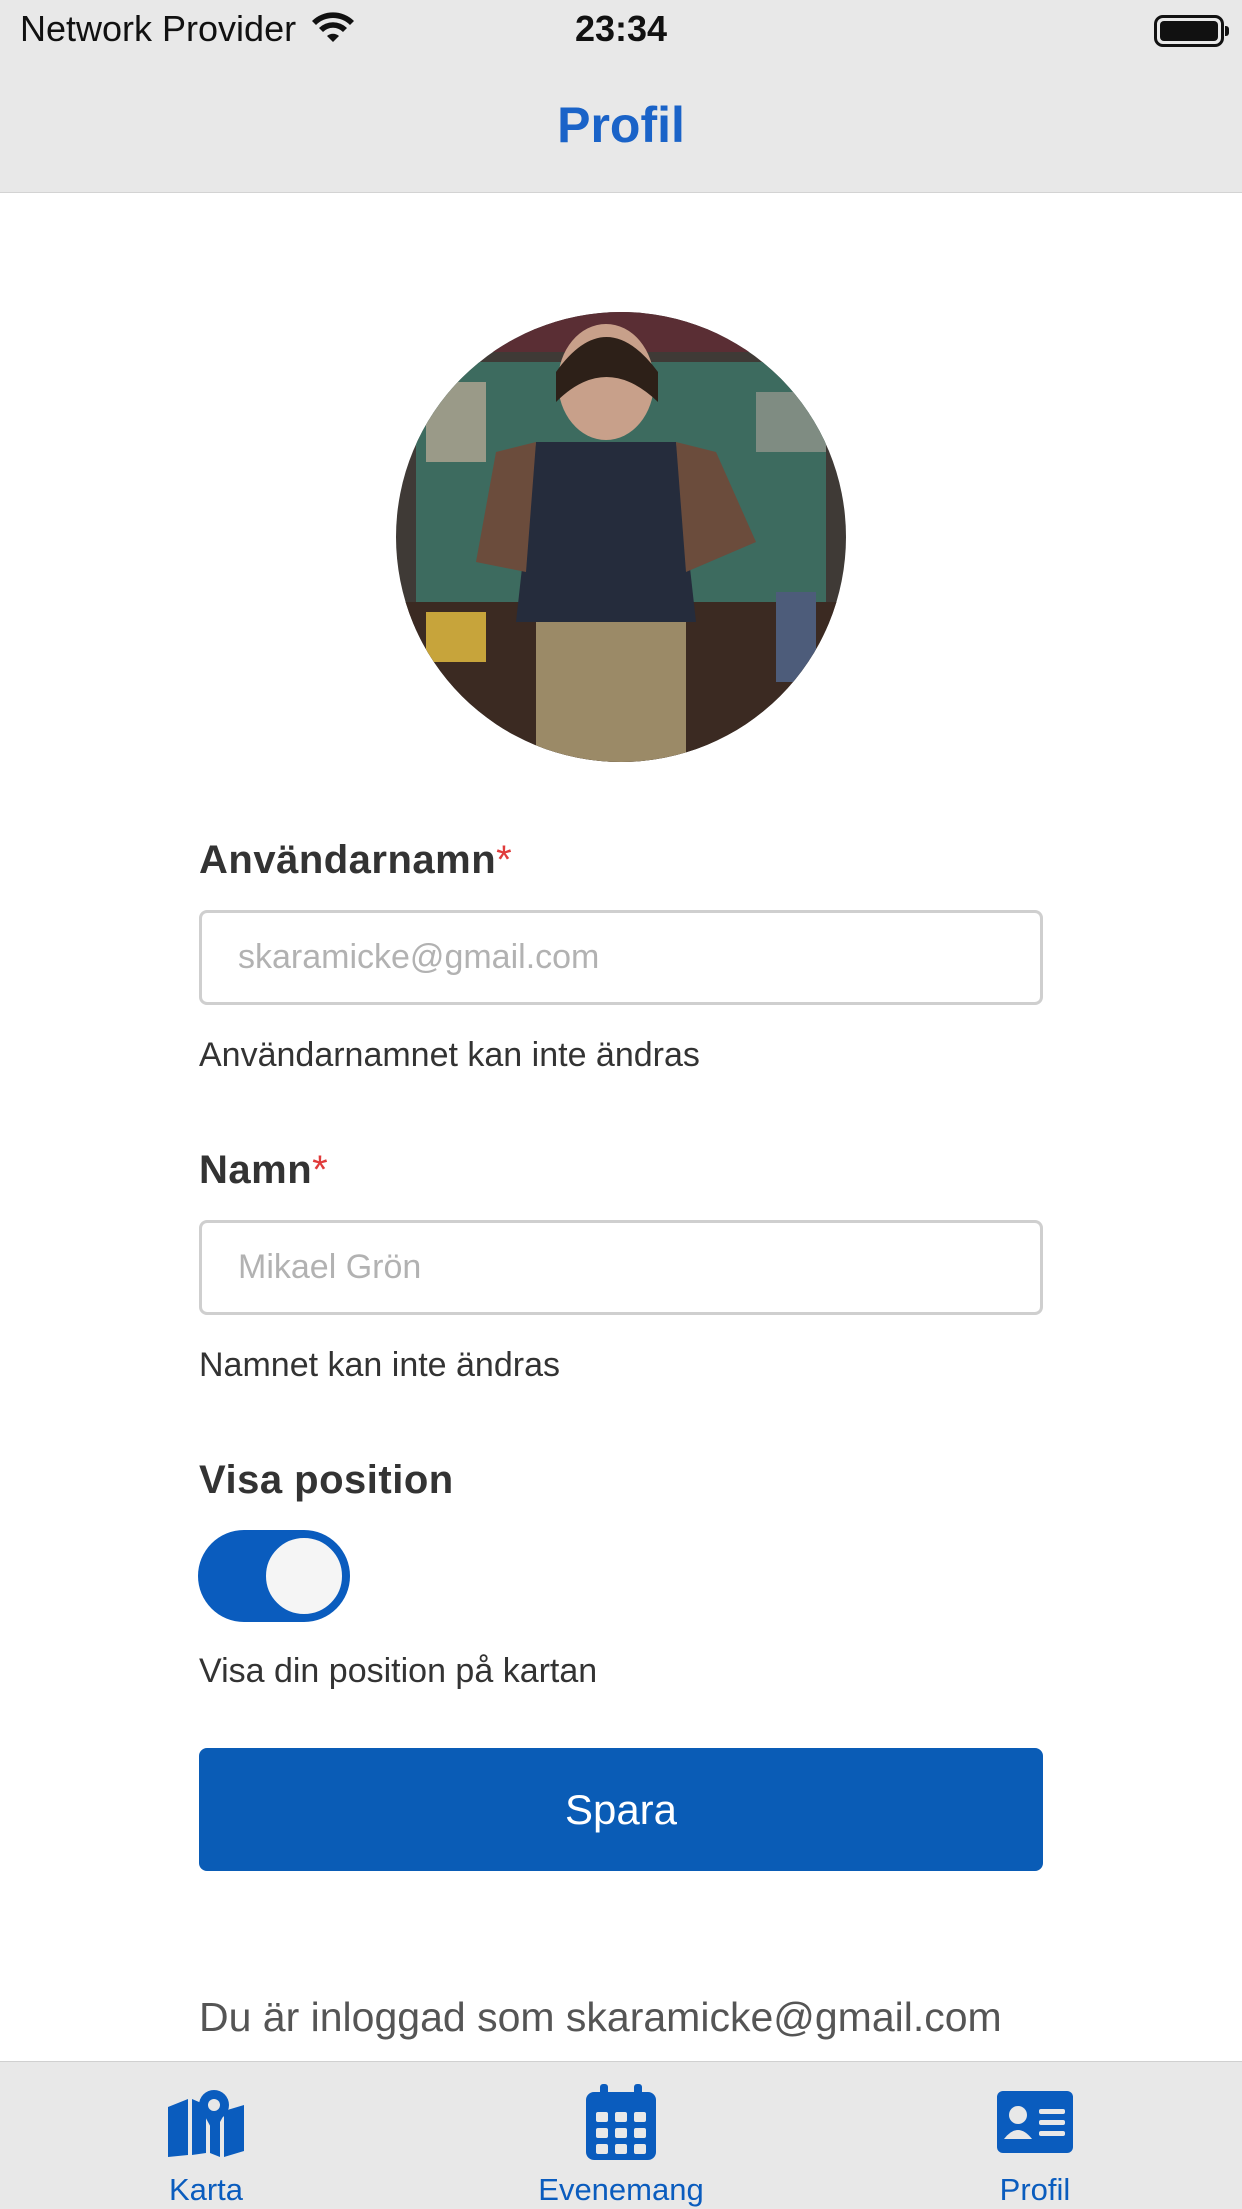 The width and height of the screenshot is (1242, 2209). I want to click on profile-card-icon, so click(1035, 2122).